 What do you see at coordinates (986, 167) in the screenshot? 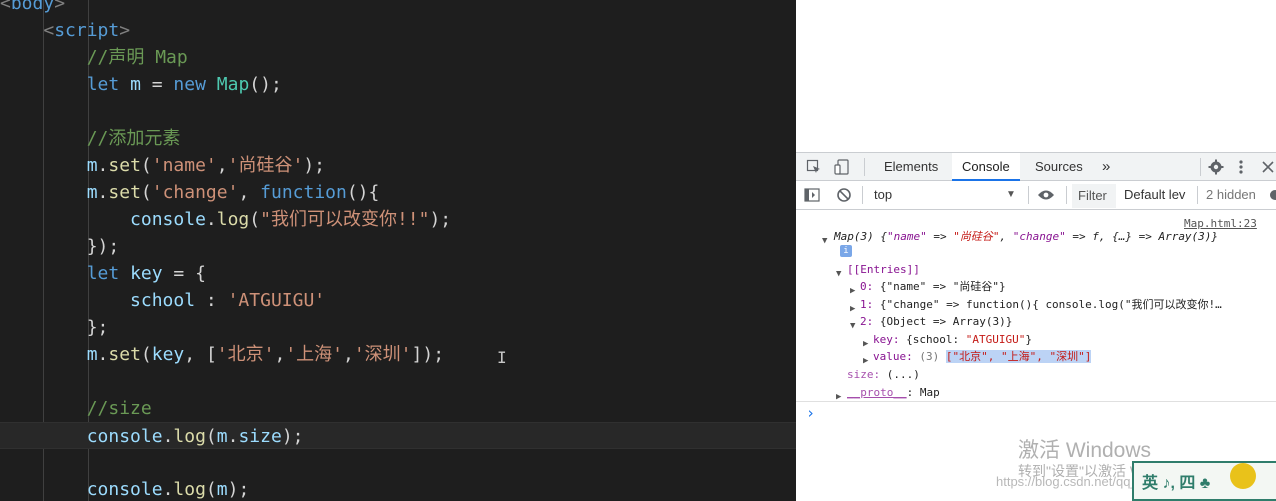
I see `tab-console: Console` at bounding box center [986, 167].